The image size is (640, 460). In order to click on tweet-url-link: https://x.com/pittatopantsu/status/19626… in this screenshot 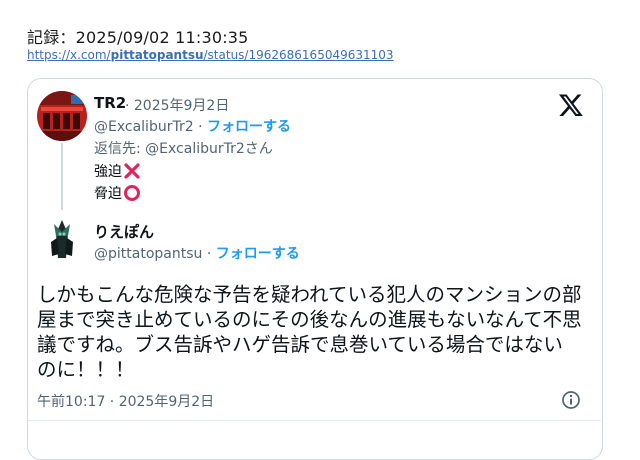, I will do `click(210, 55)`.